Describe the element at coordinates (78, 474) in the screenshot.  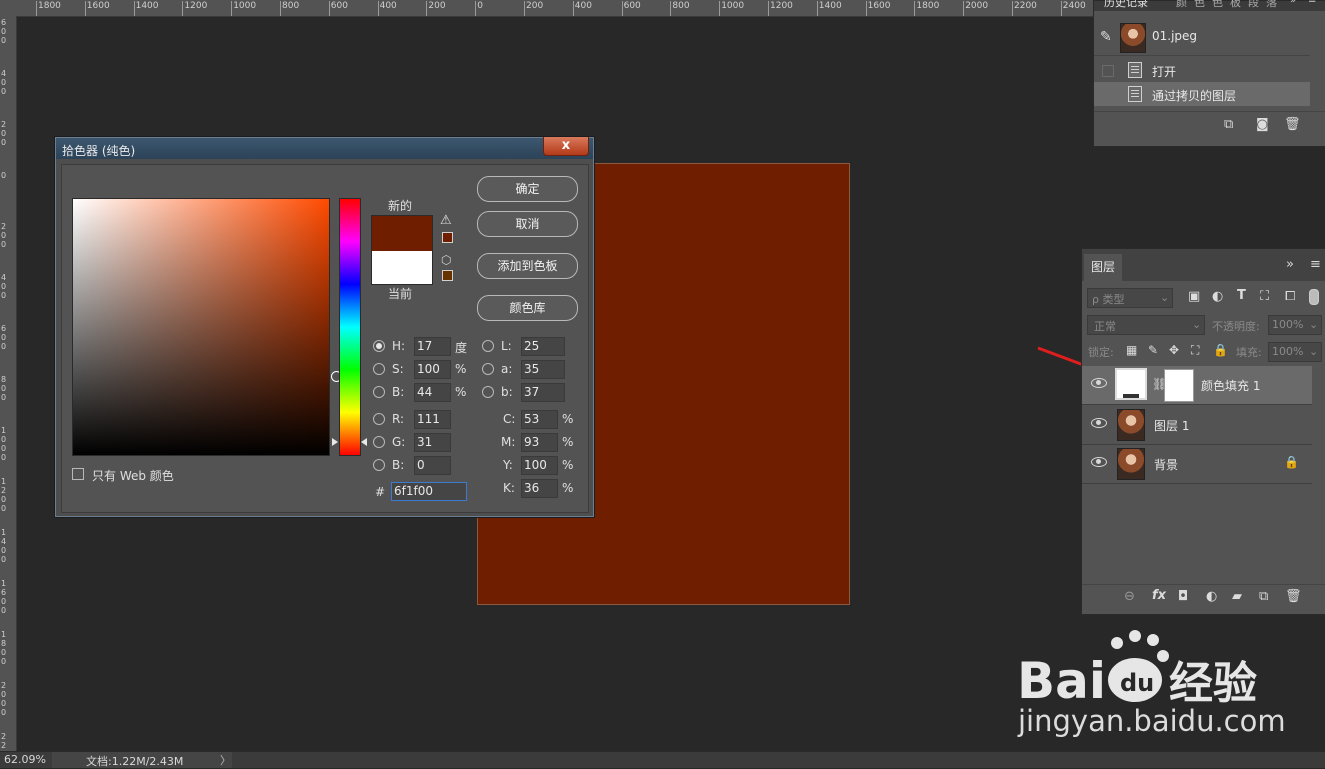
I see `web-colors-only-checkbox` at that location.